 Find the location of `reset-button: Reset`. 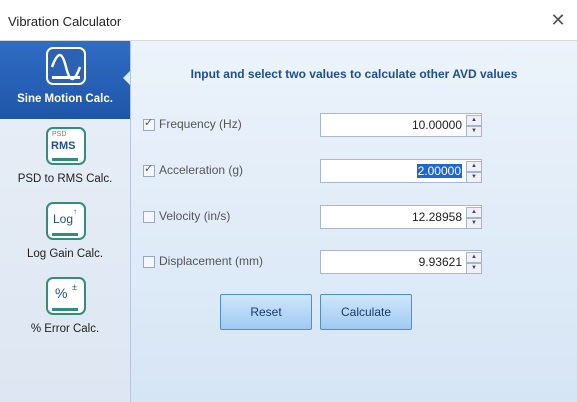

reset-button: Reset is located at coordinates (266, 312).